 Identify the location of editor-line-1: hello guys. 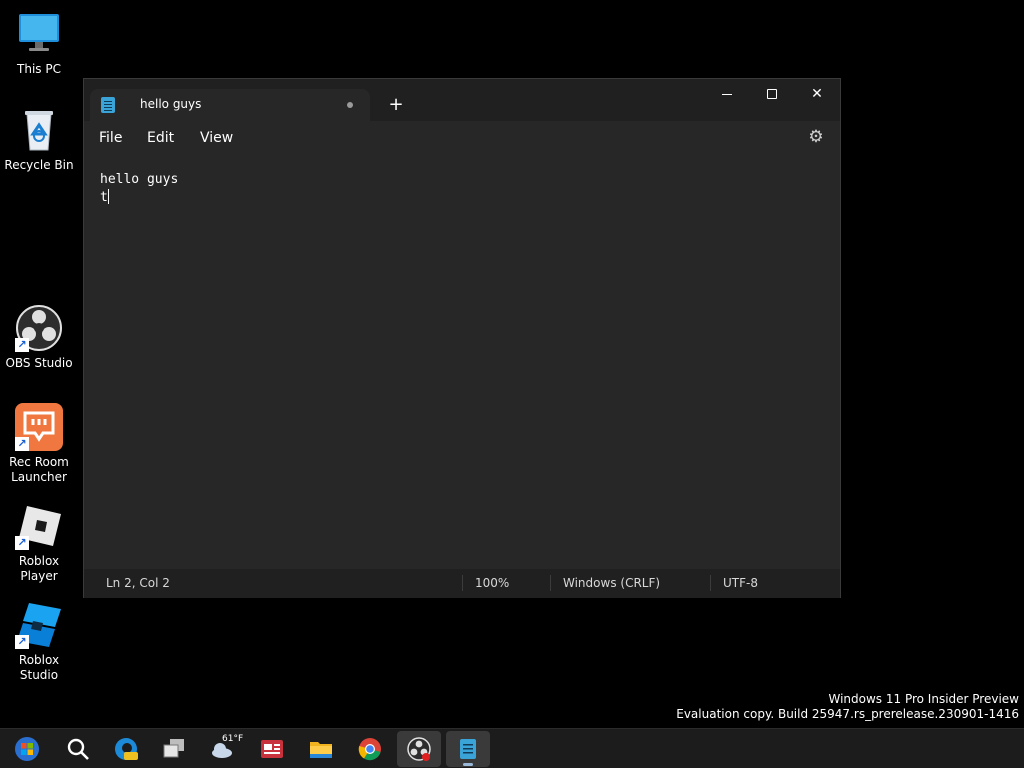
(139, 179).